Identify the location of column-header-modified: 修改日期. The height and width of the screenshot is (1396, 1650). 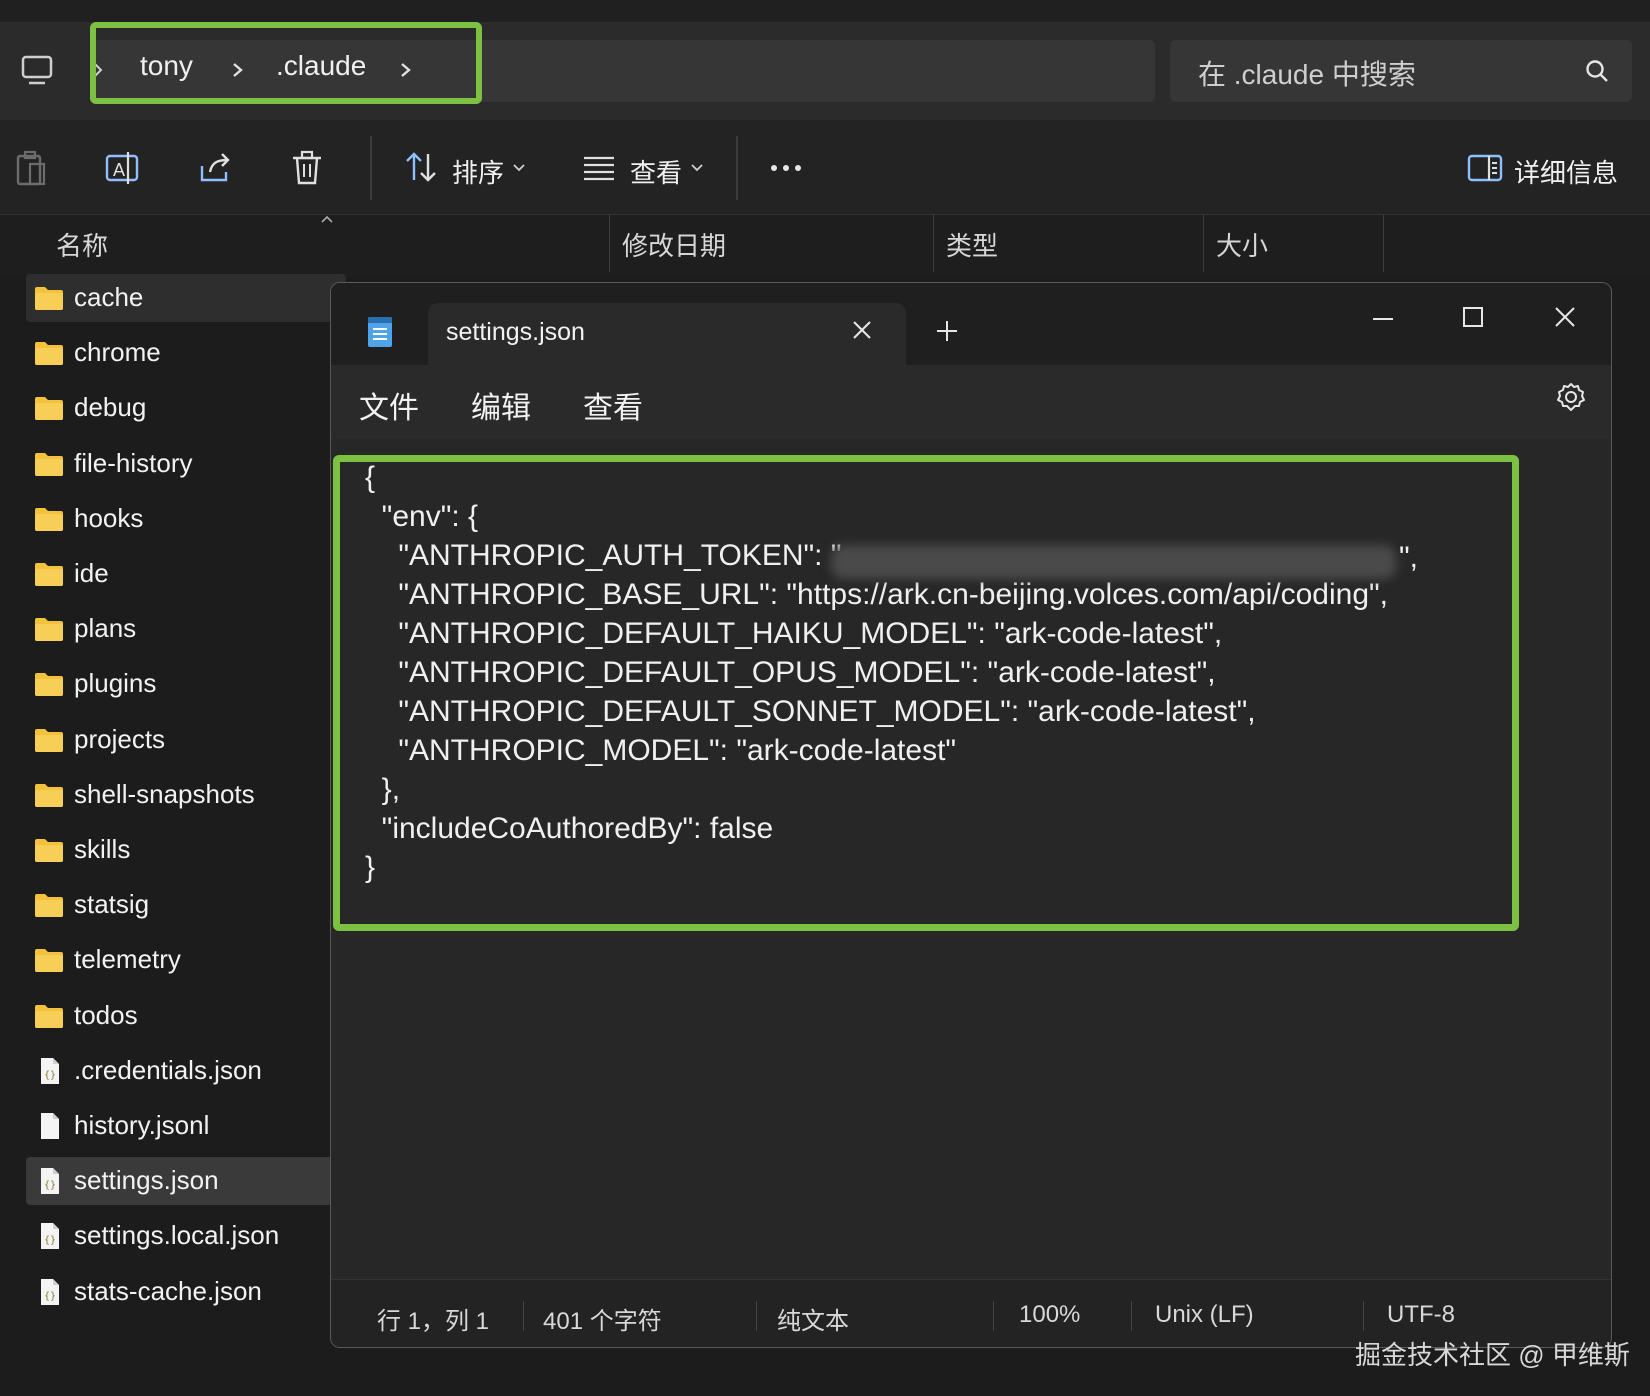
(674, 244).